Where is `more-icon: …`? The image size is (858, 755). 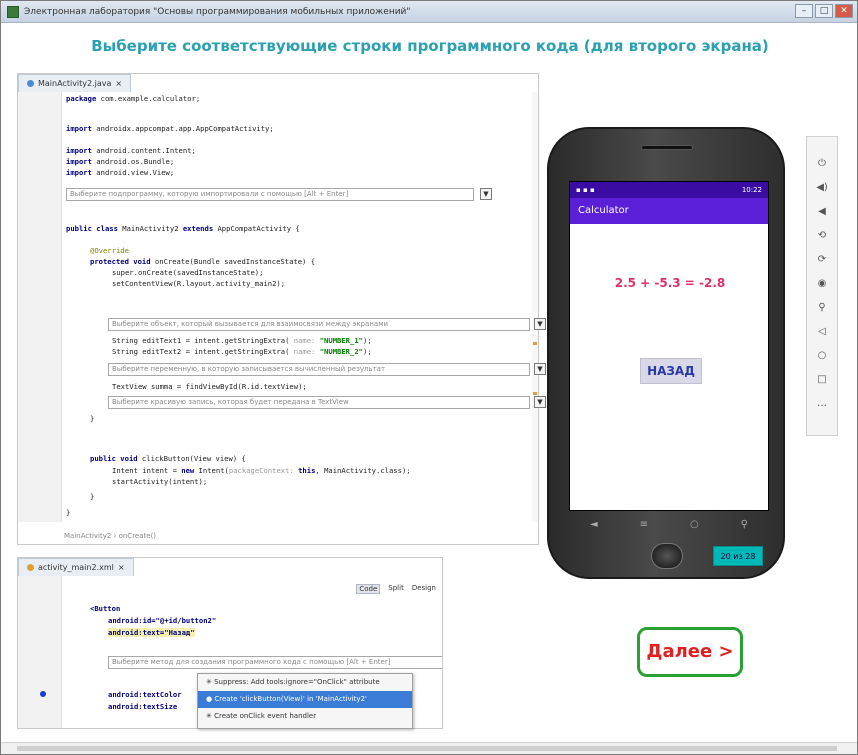
more-icon: … is located at coordinates (822, 404).